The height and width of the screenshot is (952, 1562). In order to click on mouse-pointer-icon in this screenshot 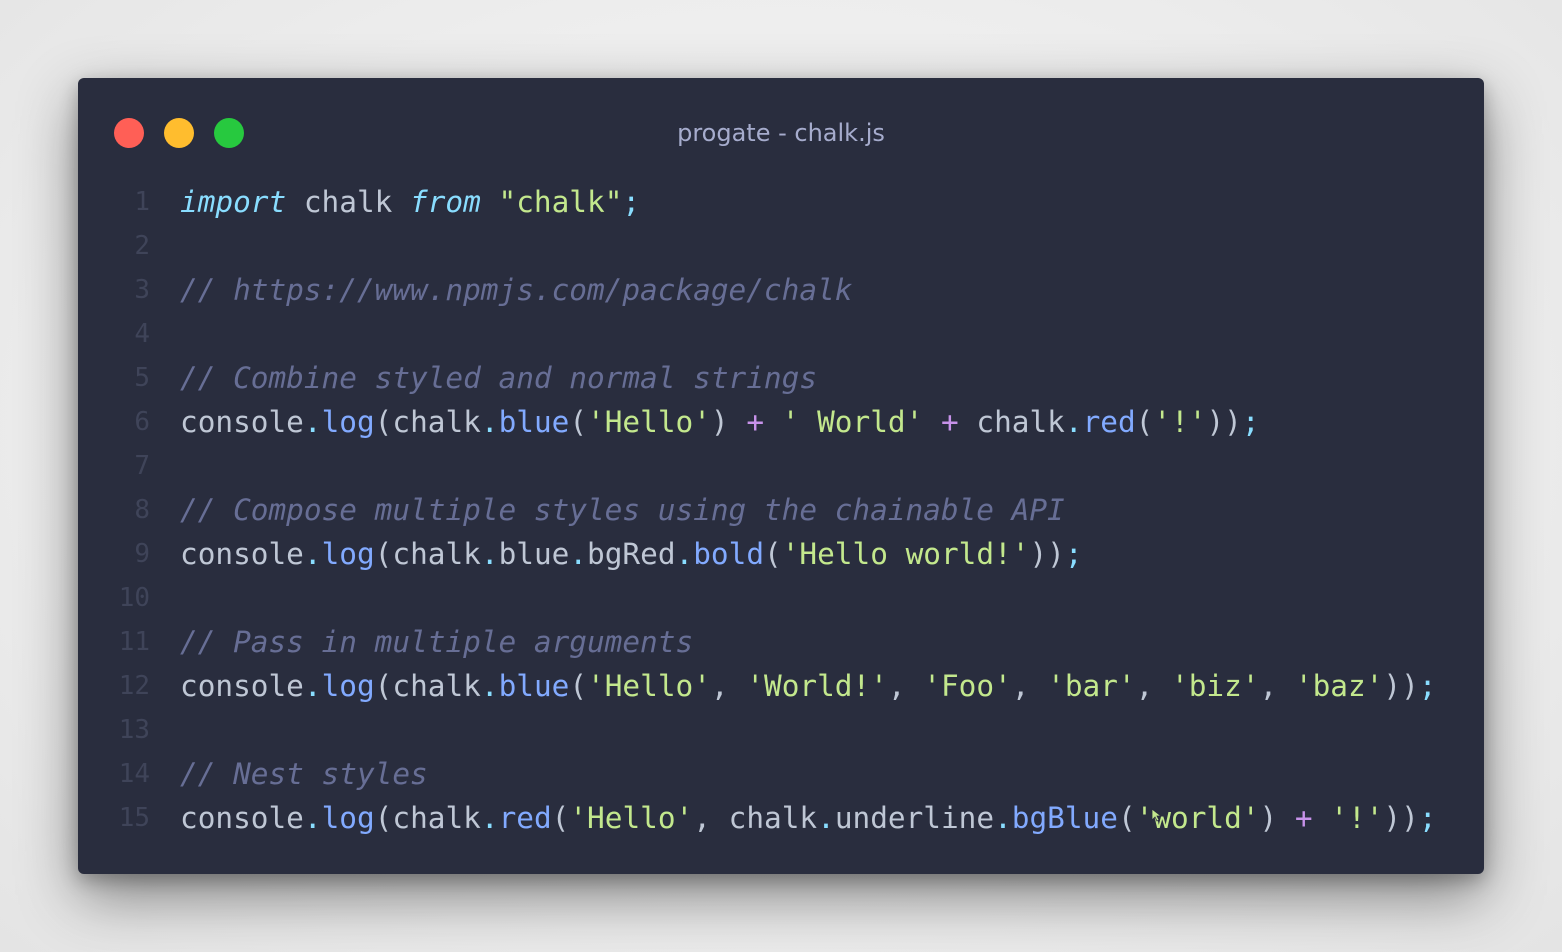, I will do `click(1157, 815)`.